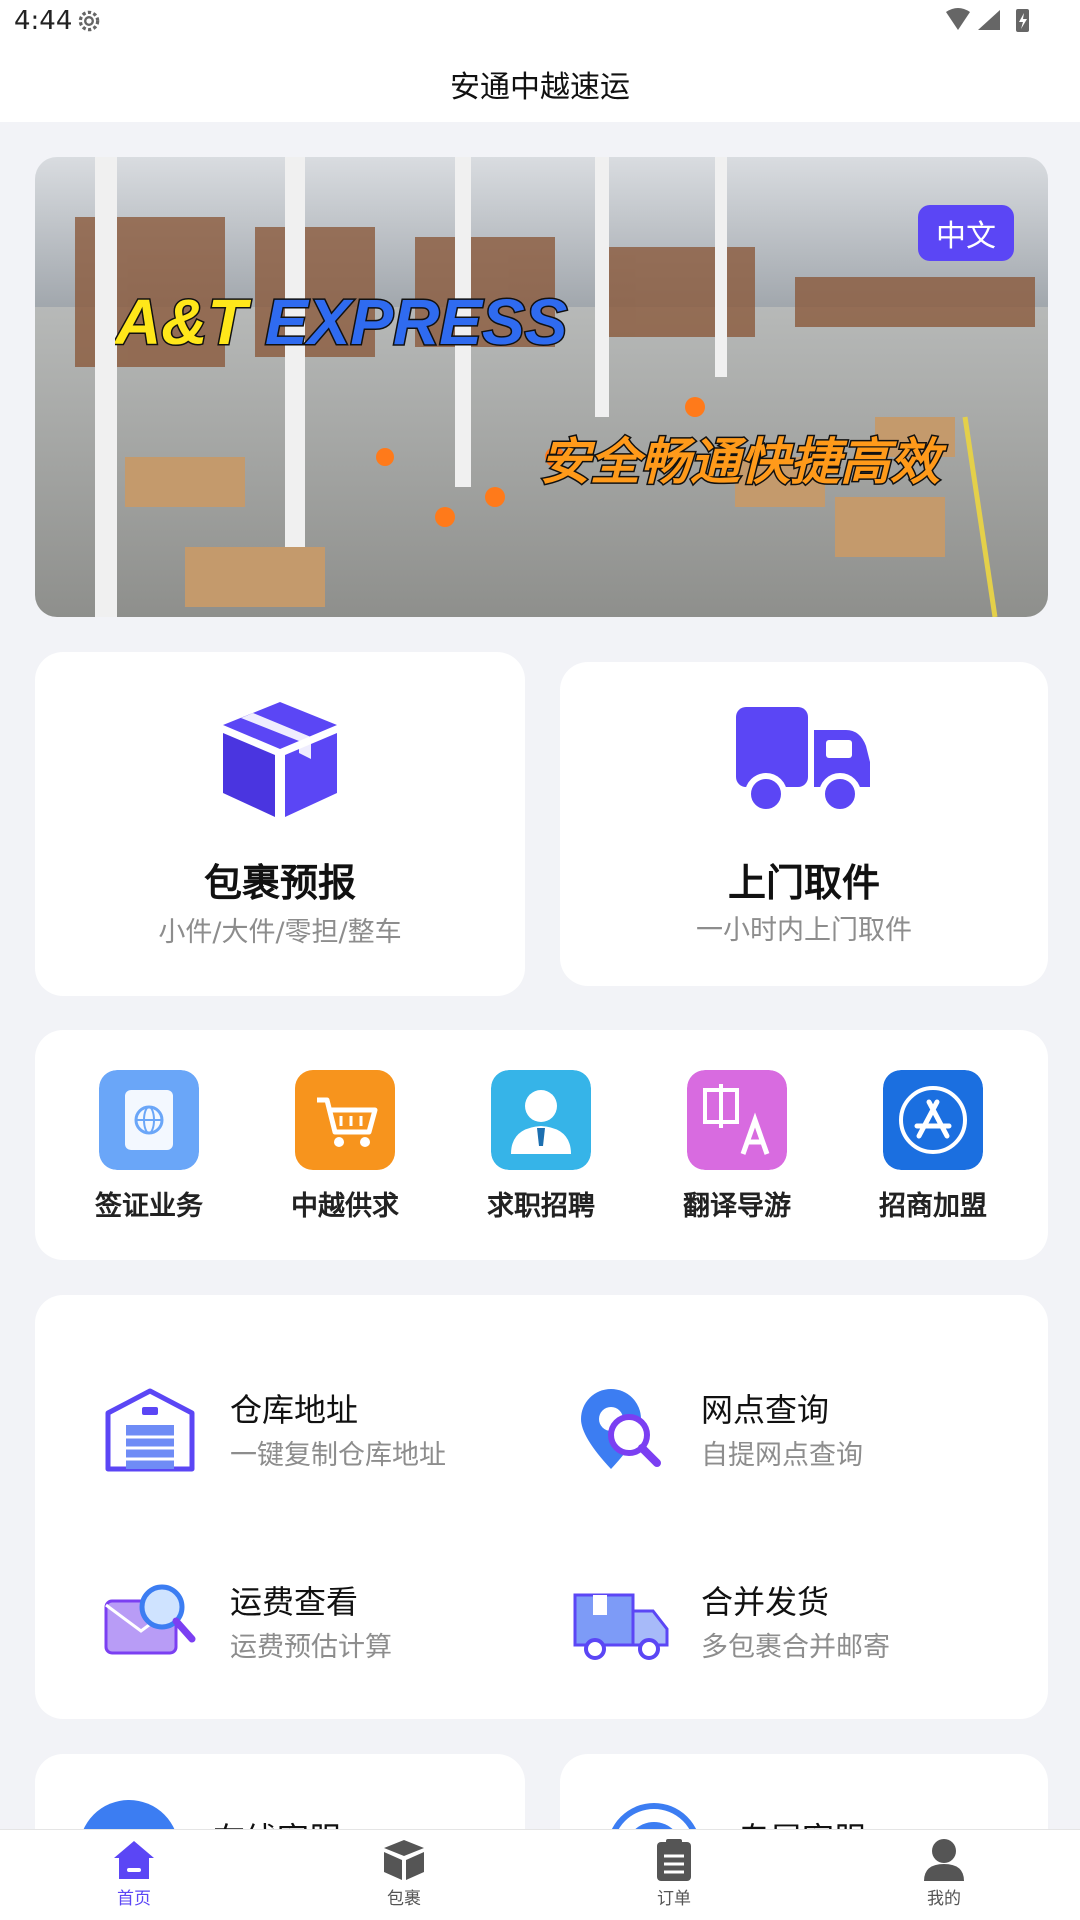  What do you see at coordinates (280, 824) in the screenshot?
I see `parcel-forecast-card: 包裹预报 小件/大件/零担/整车` at bounding box center [280, 824].